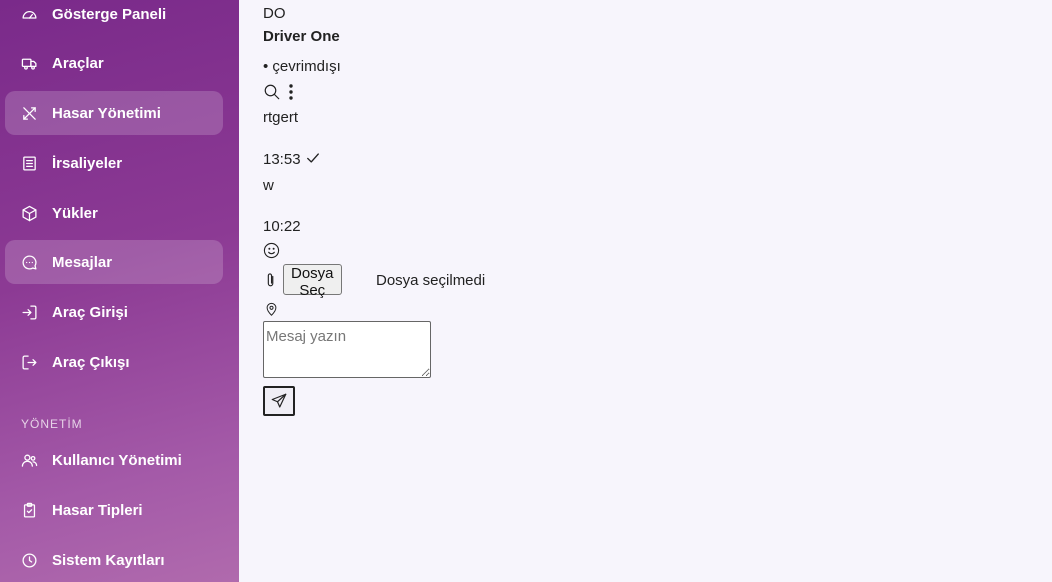 This screenshot has width=1052, height=582. What do you see at coordinates (301, 36) in the screenshot?
I see `contact-name: Driver One` at bounding box center [301, 36].